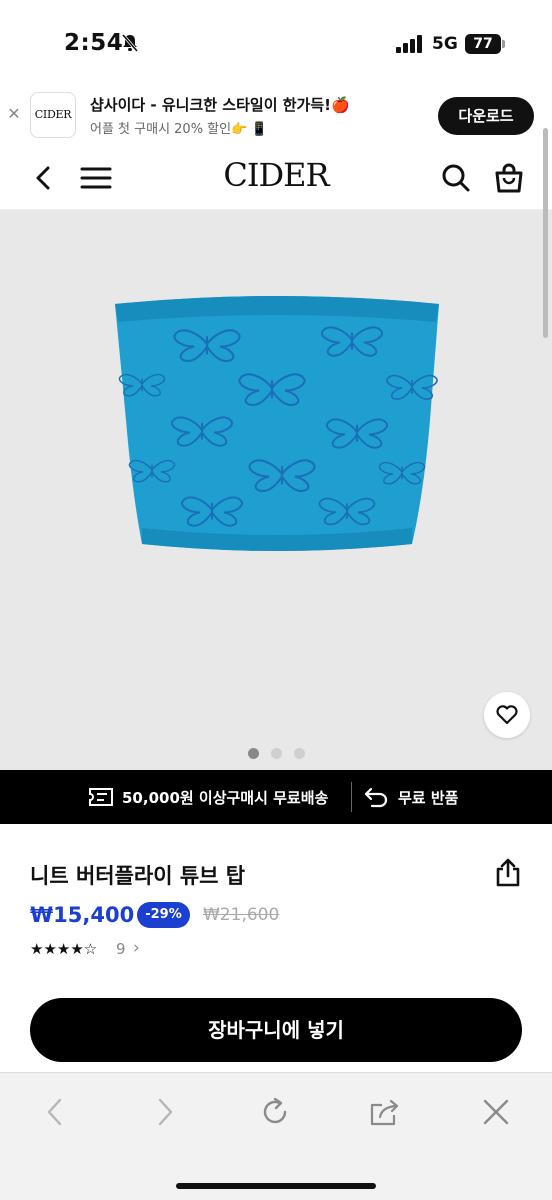 This screenshot has height=1200, width=552. I want to click on signal-icon, so click(409, 44).